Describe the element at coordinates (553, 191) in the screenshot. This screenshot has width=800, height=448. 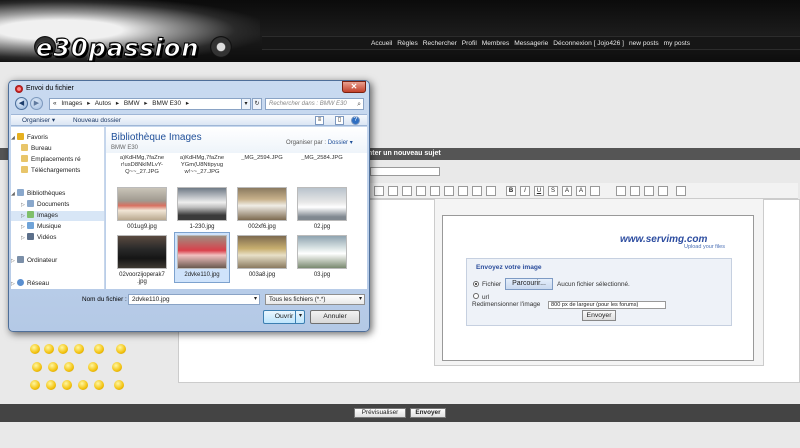
I see `toolbar-strike-icon: S` at that location.